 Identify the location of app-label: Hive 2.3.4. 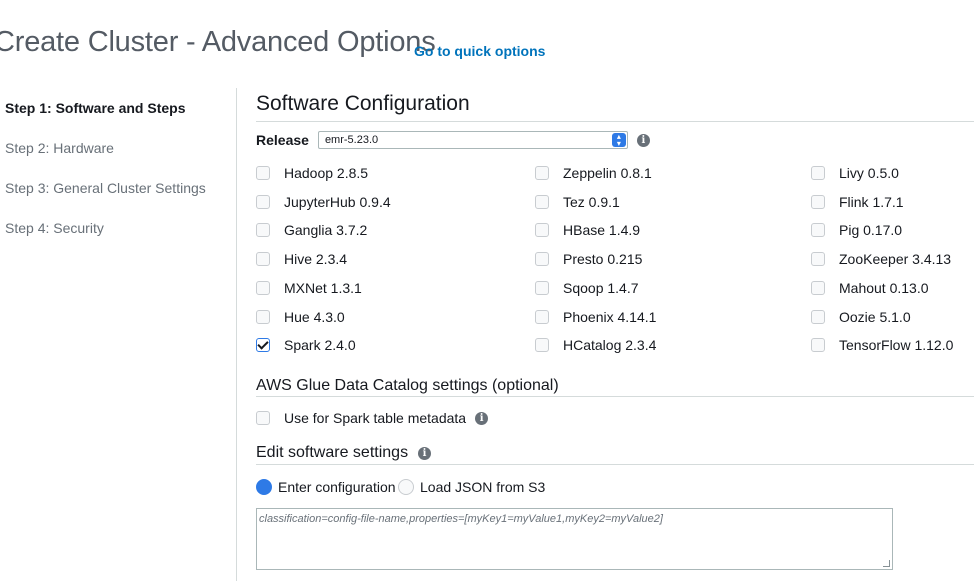
(316, 259).